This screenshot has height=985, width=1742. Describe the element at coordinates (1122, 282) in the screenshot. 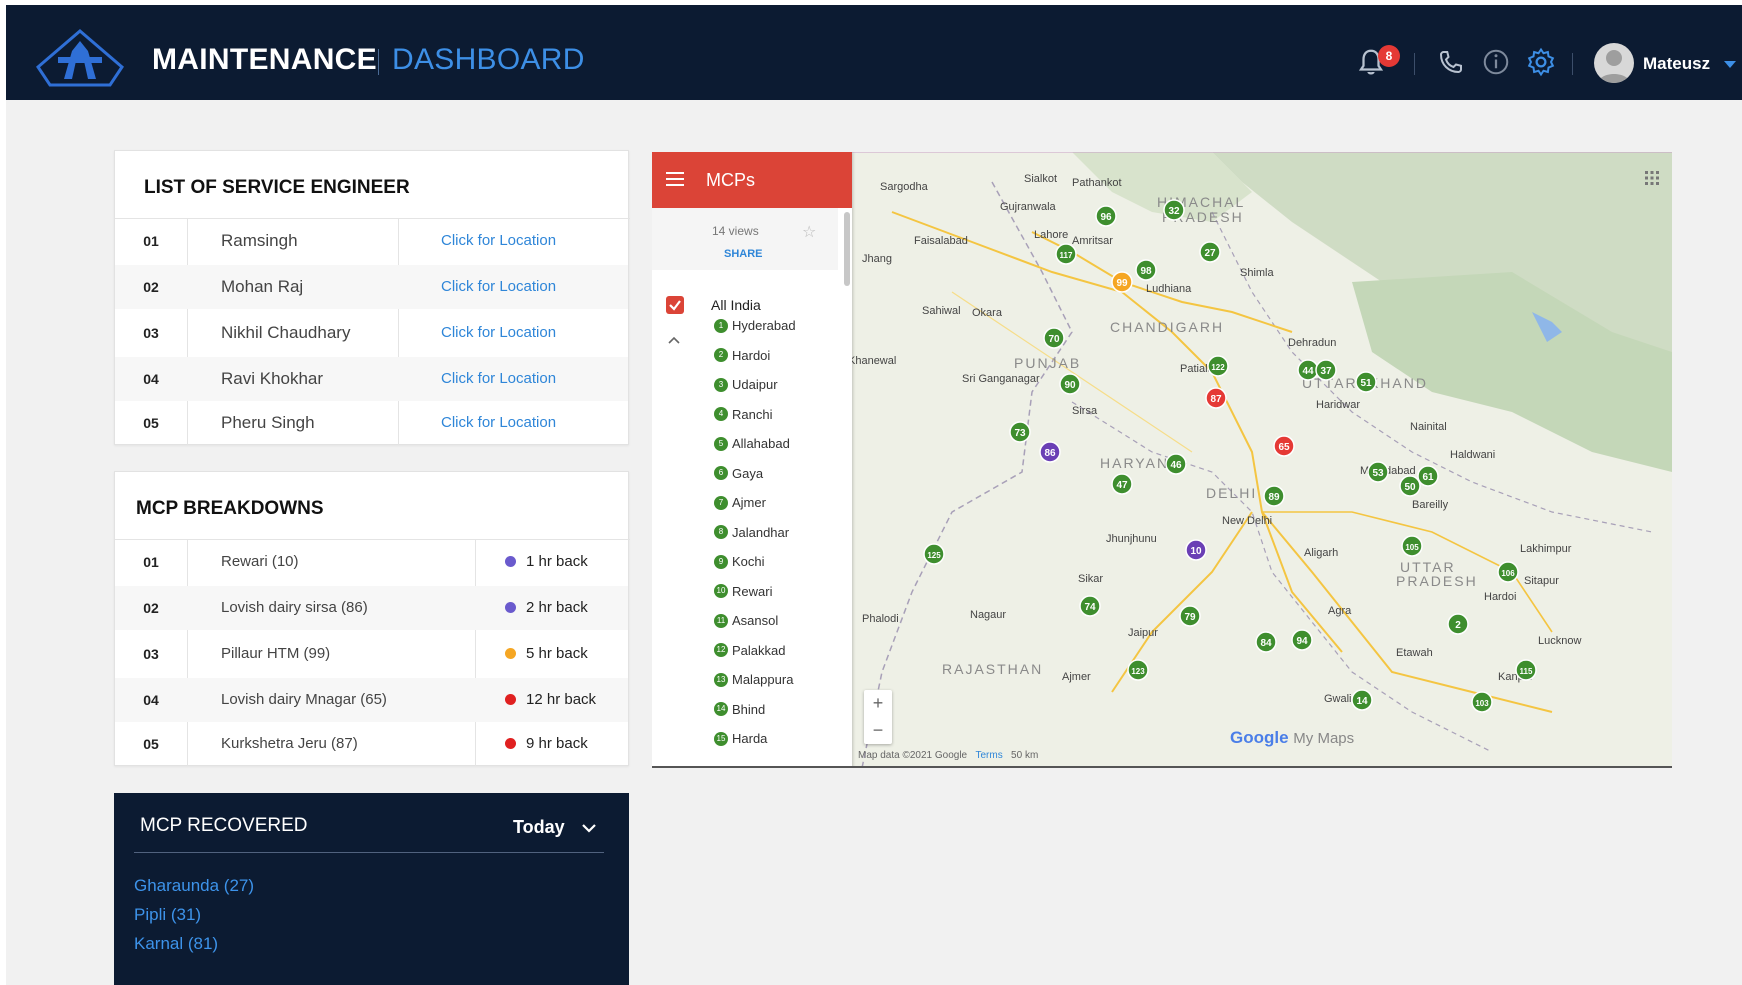

I see `map-marker: 99` at that location.